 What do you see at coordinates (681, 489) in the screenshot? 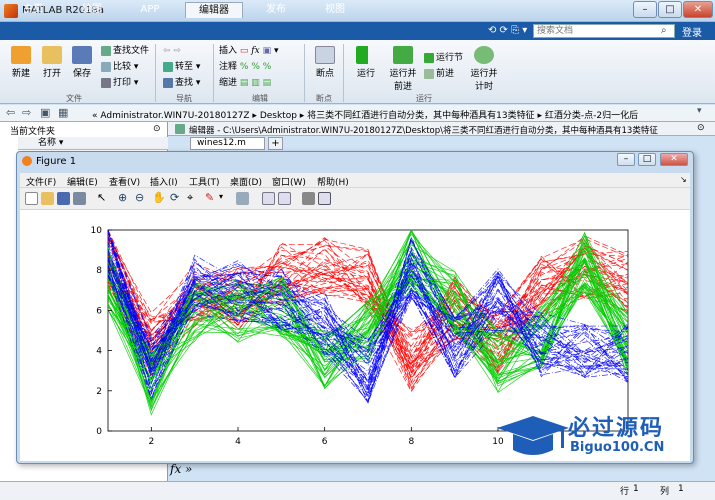
I see `col-value: 1` at bounding box center [681, 489].